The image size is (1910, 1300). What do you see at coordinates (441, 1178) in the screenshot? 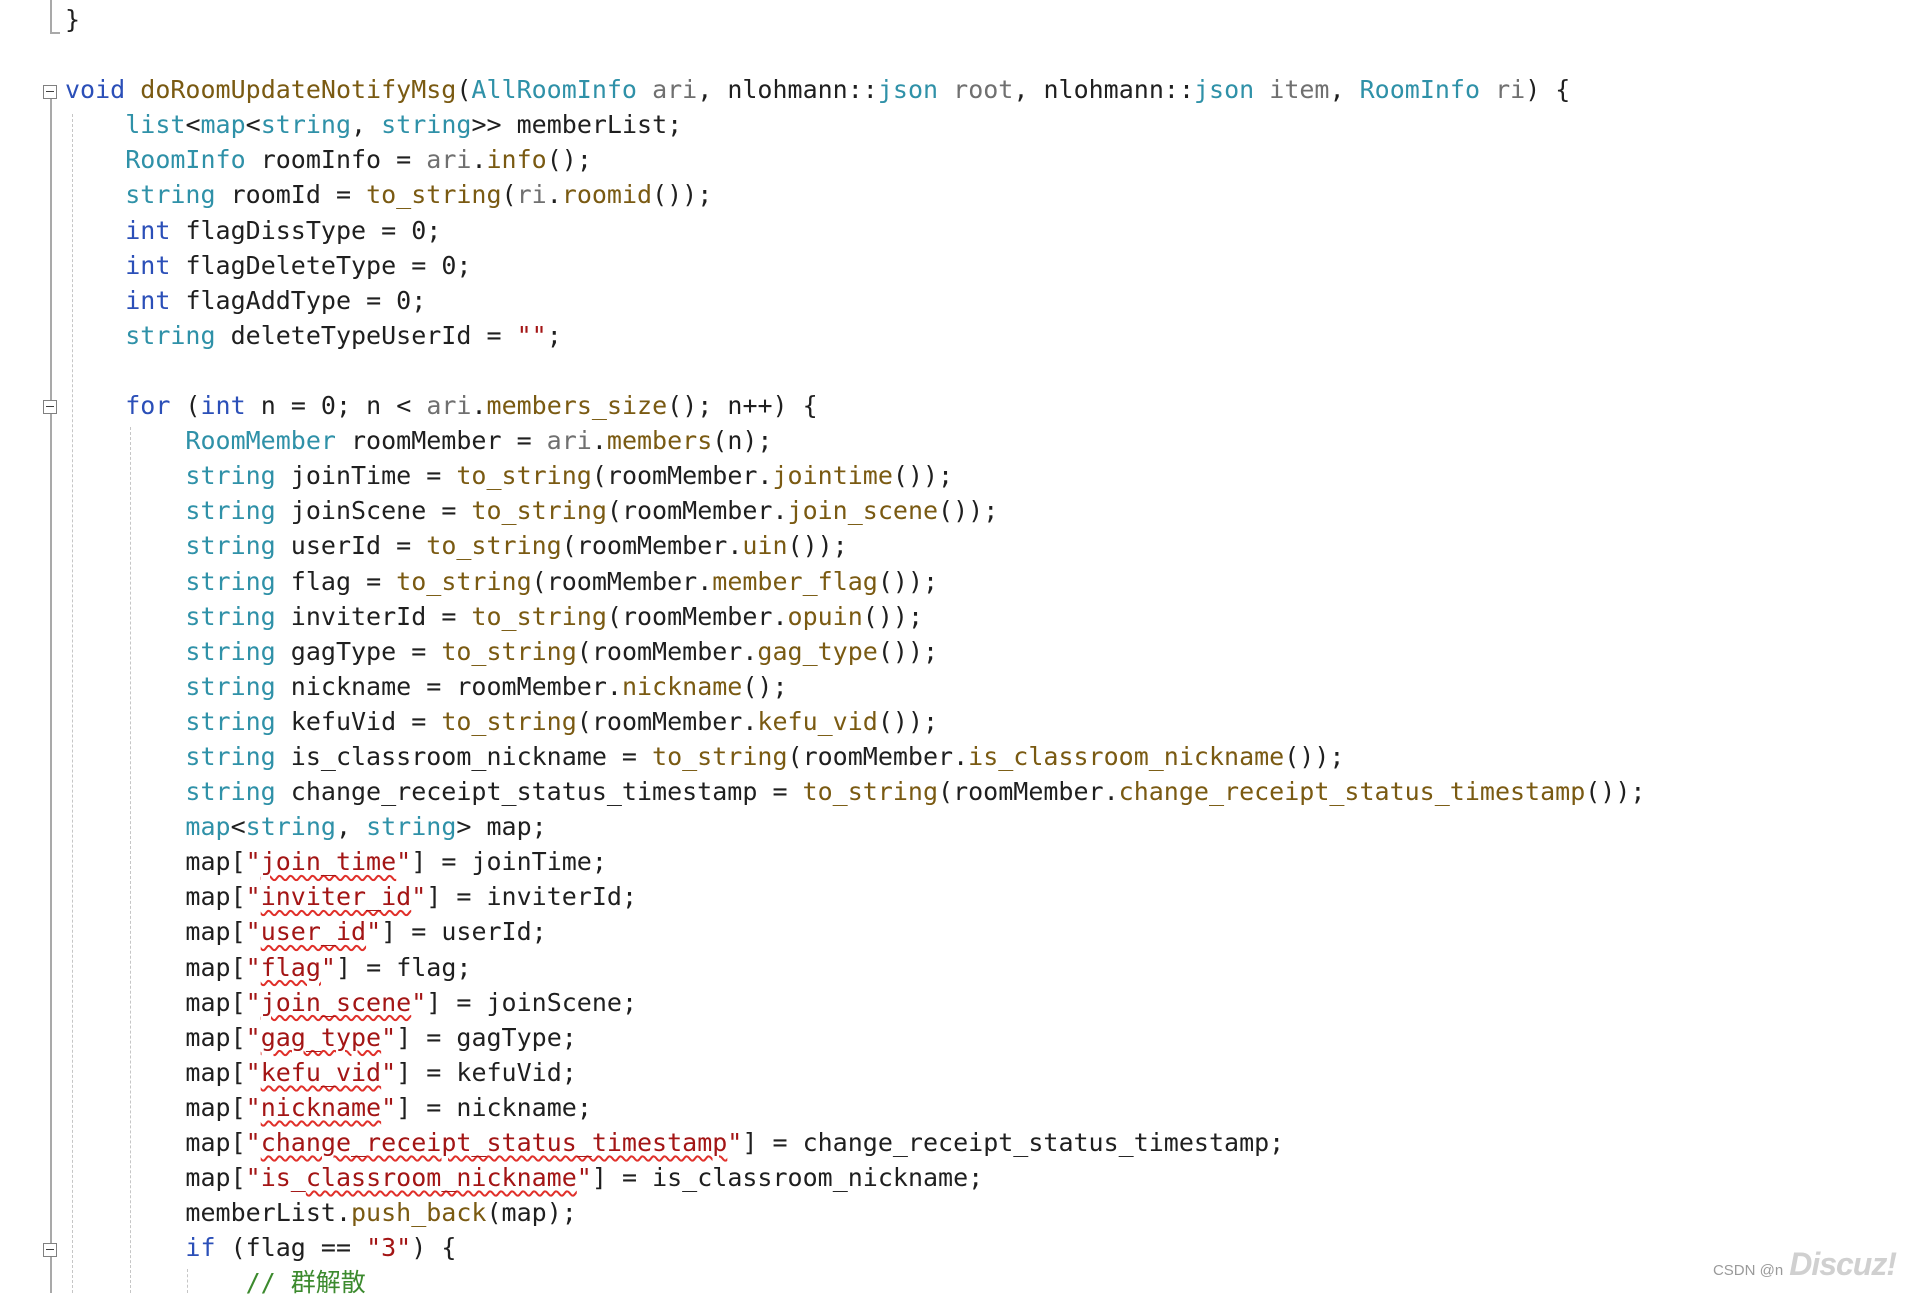
I see `code-token-warning: classroom_nickname` at bounding box center [441, 1178].